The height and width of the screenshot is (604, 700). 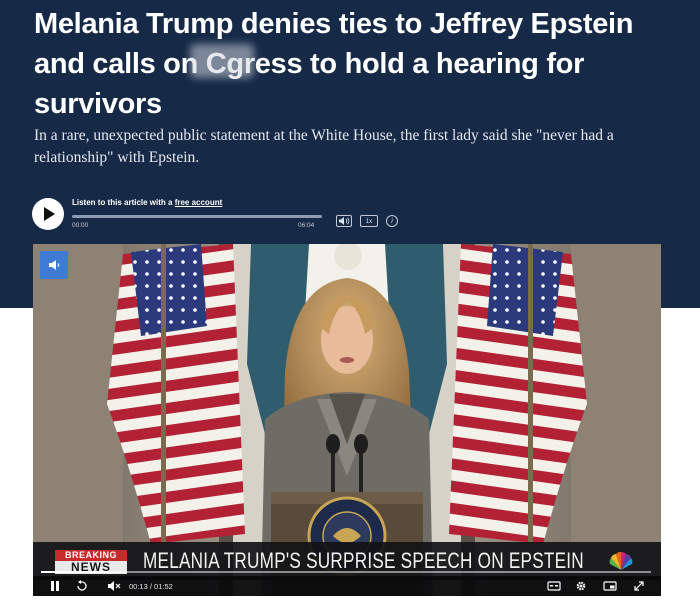 What do you see at coordinates (76, 572) in the screenshot?
I see `video-progress-fill` at bounding box center [76, 572].